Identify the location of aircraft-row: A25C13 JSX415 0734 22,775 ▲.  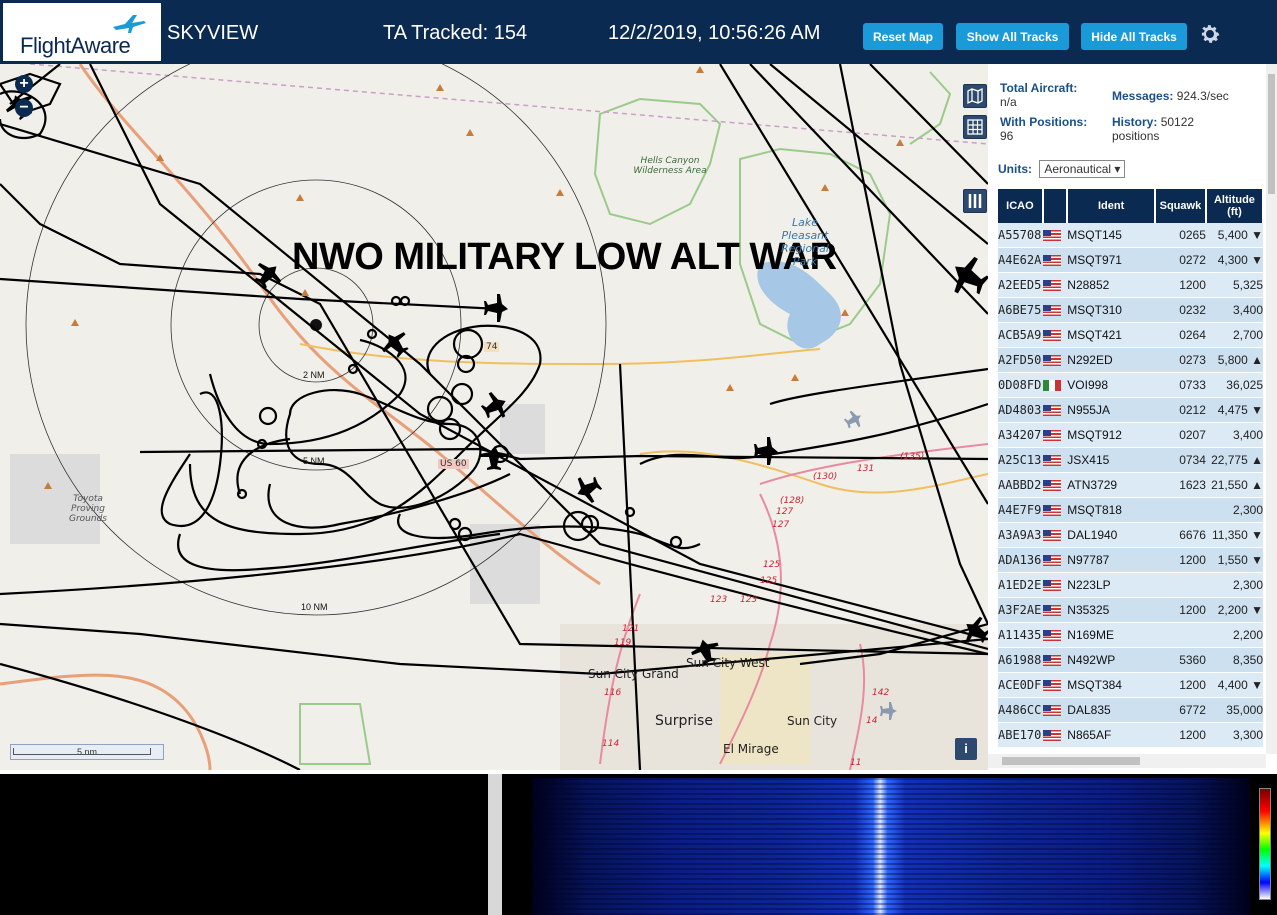
(1130, 460).